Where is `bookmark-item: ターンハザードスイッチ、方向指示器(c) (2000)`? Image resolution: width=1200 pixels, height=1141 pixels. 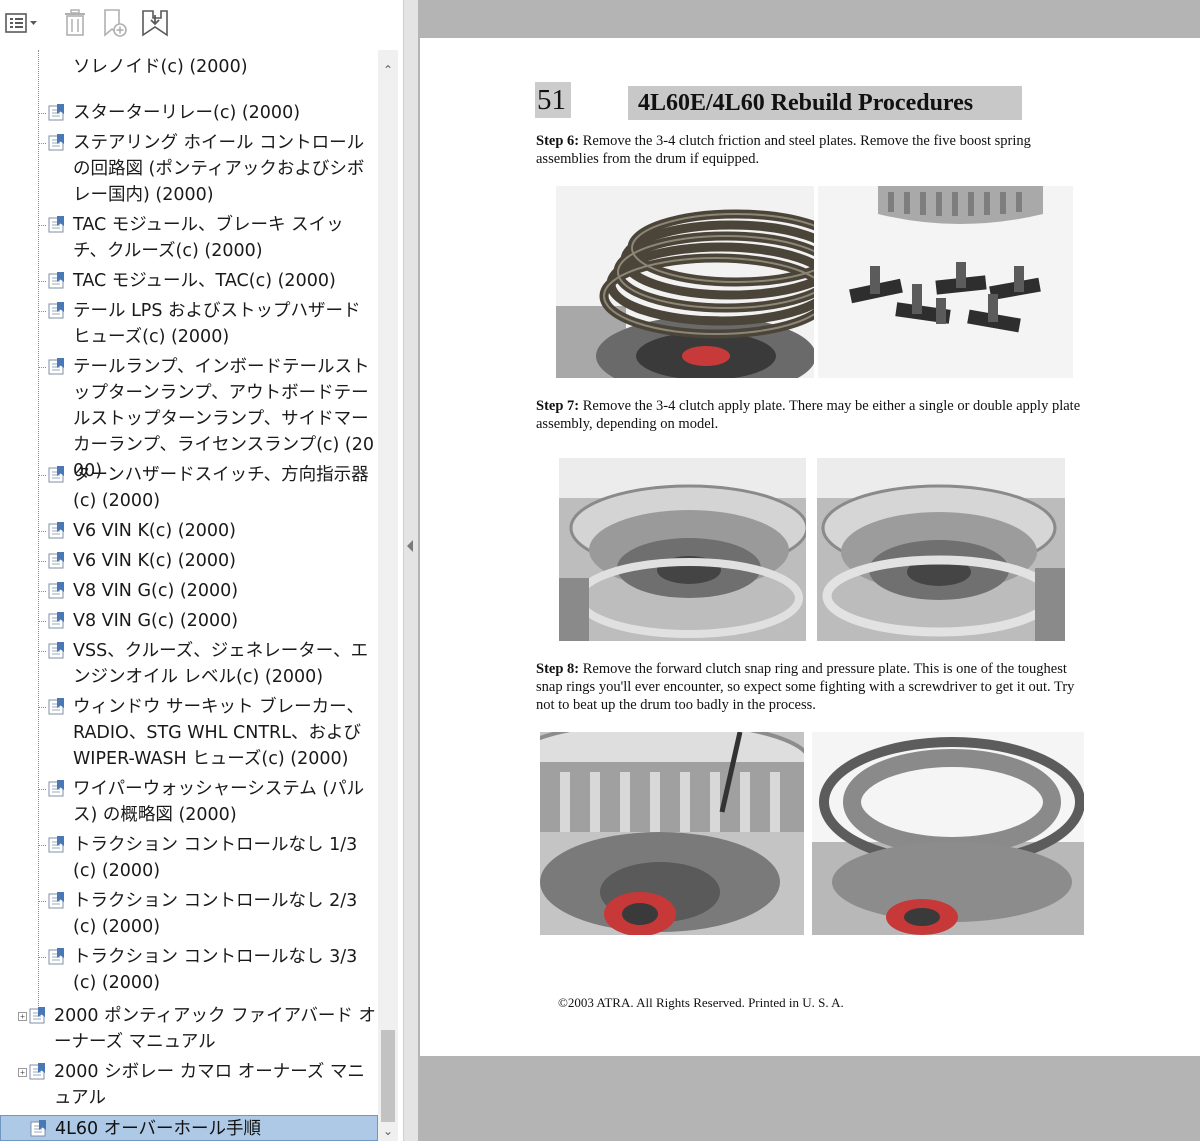 bookmark-item: ターンハザードスイッチ、方向指示器(c) (2000) is located at coordinates (189, 488).